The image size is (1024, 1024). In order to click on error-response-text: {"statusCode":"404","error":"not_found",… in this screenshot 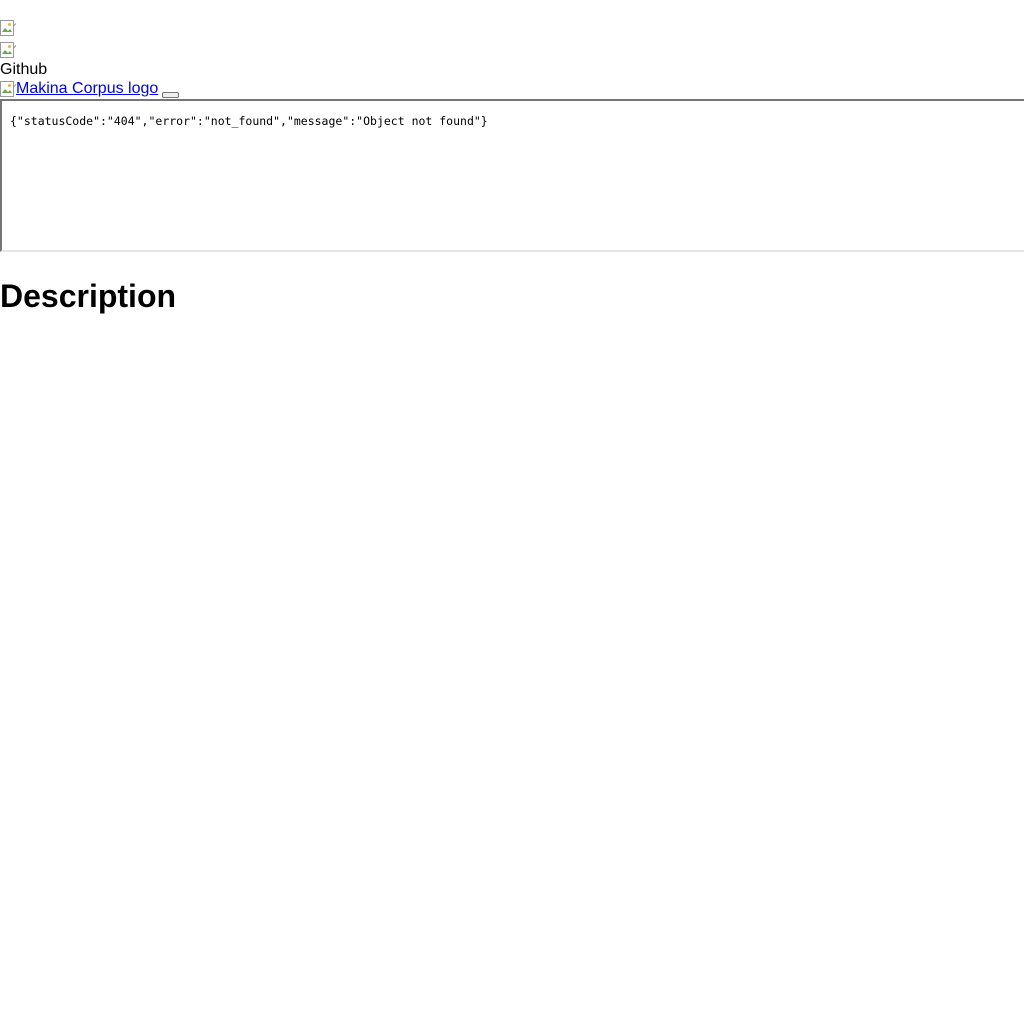, I will do `click(249, 121)`.